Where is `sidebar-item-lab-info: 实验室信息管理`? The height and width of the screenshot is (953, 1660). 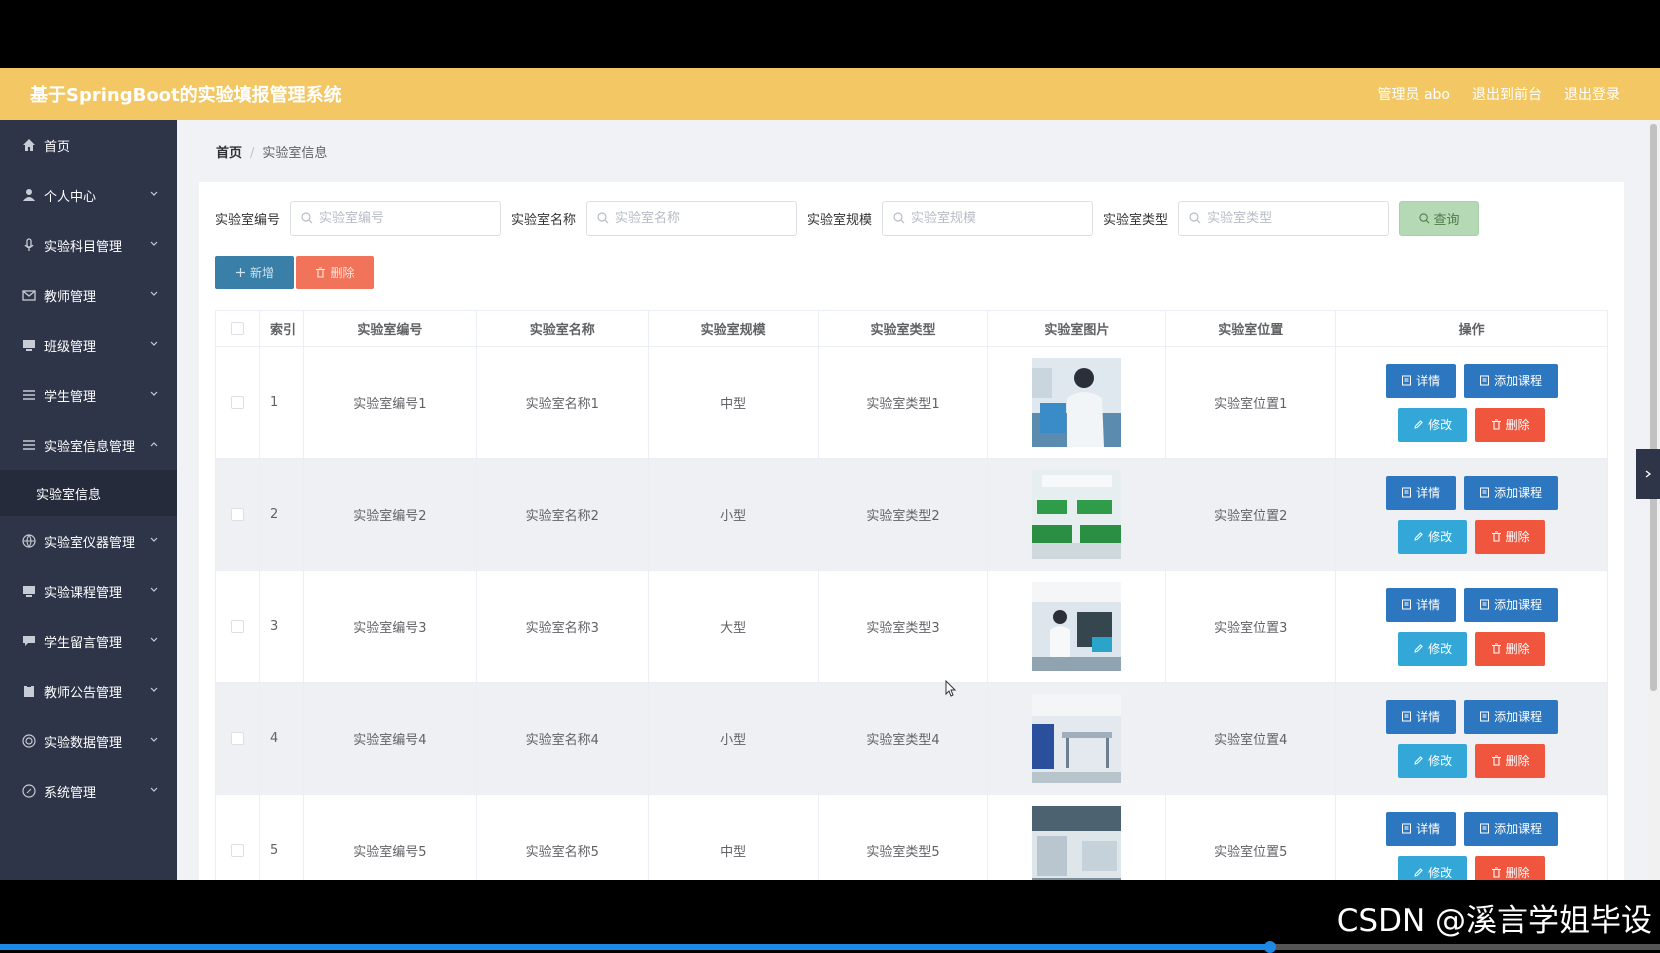 sidebar-item-lab-info: 实验室信息管理 is located at coordinates (88, 445).